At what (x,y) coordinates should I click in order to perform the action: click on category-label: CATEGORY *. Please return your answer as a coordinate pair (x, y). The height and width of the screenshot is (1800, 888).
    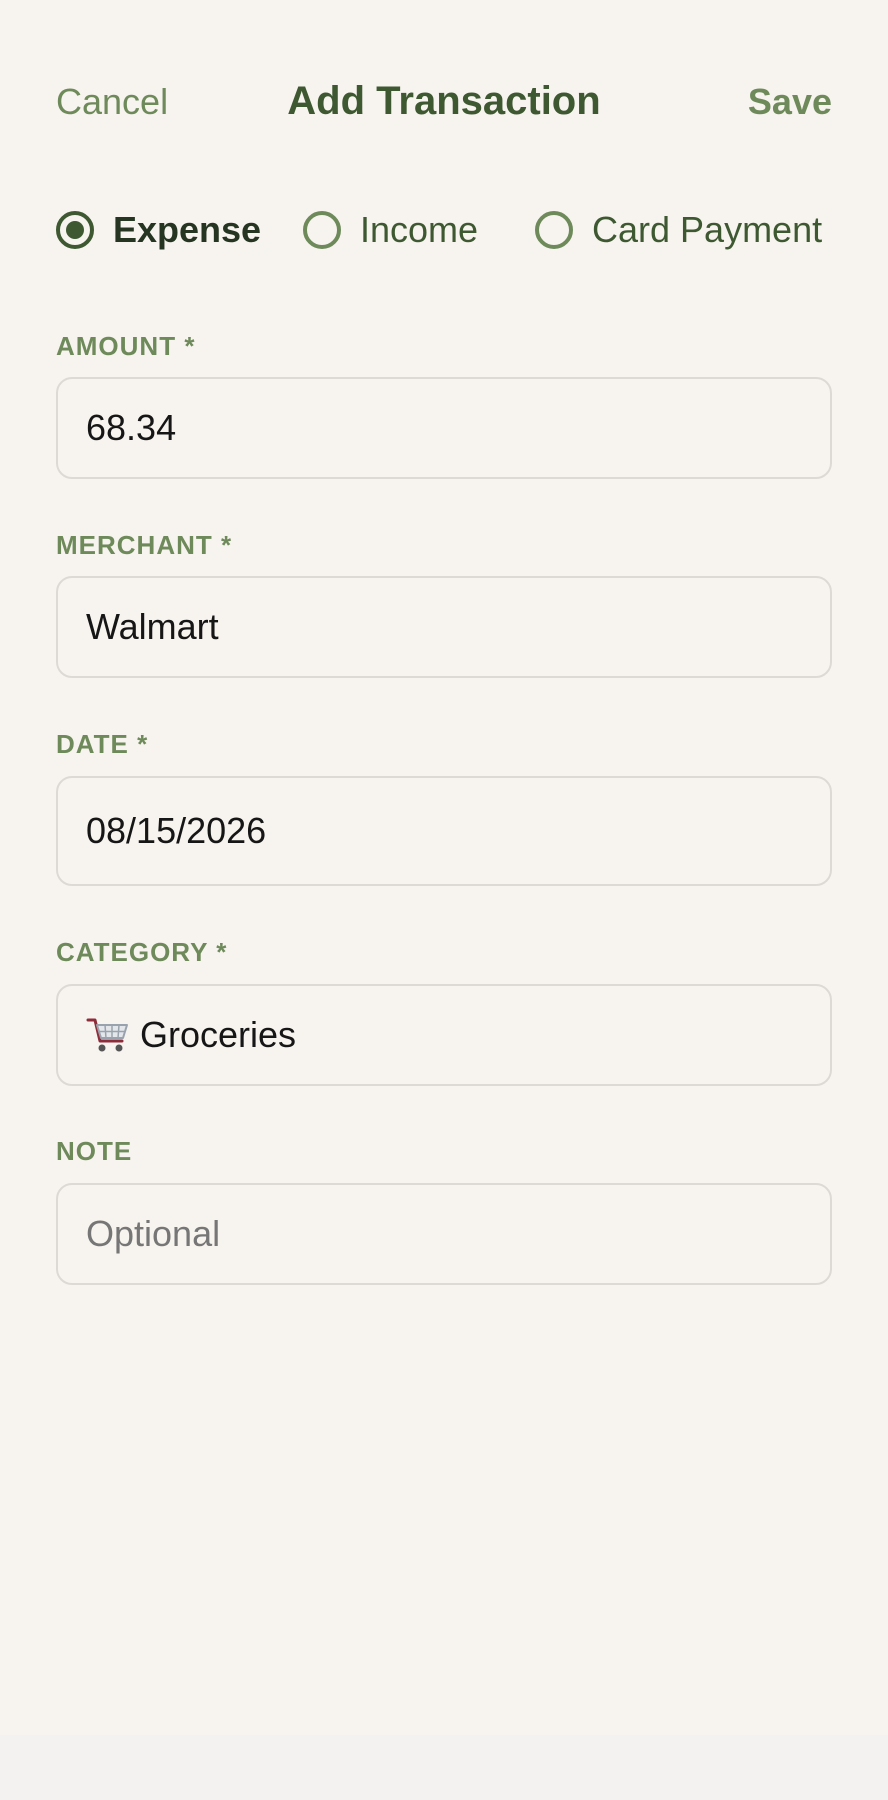
    Looking at the image, I should click on (142, 952).